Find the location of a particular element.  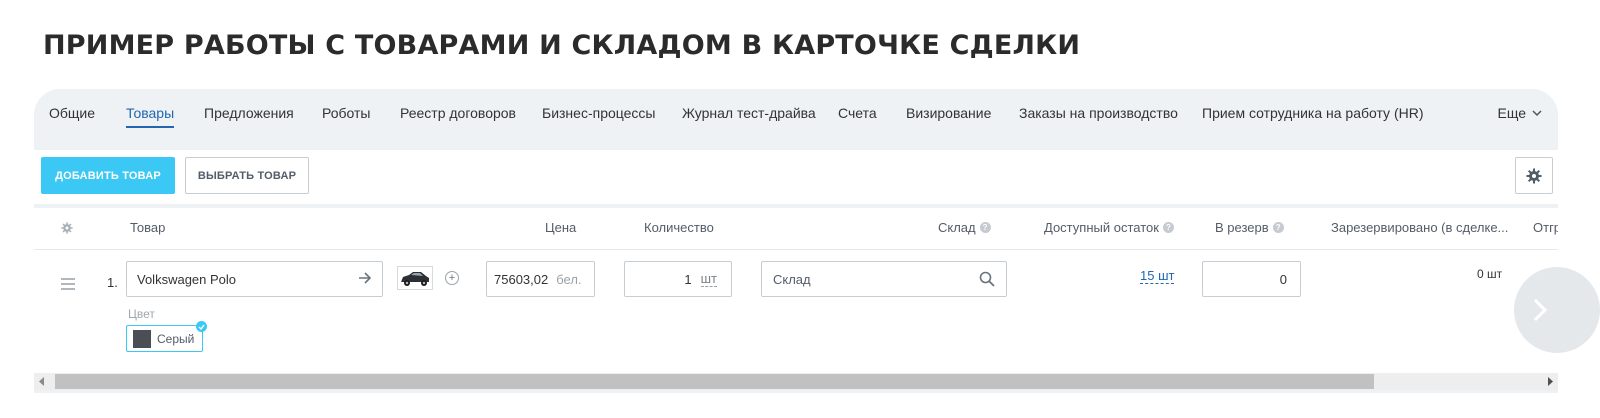

product-toolbar: ДОБАВИТЬ ТОВАР ВЫБРАТЬ ТОВАР is located at coordinates (796, 177).